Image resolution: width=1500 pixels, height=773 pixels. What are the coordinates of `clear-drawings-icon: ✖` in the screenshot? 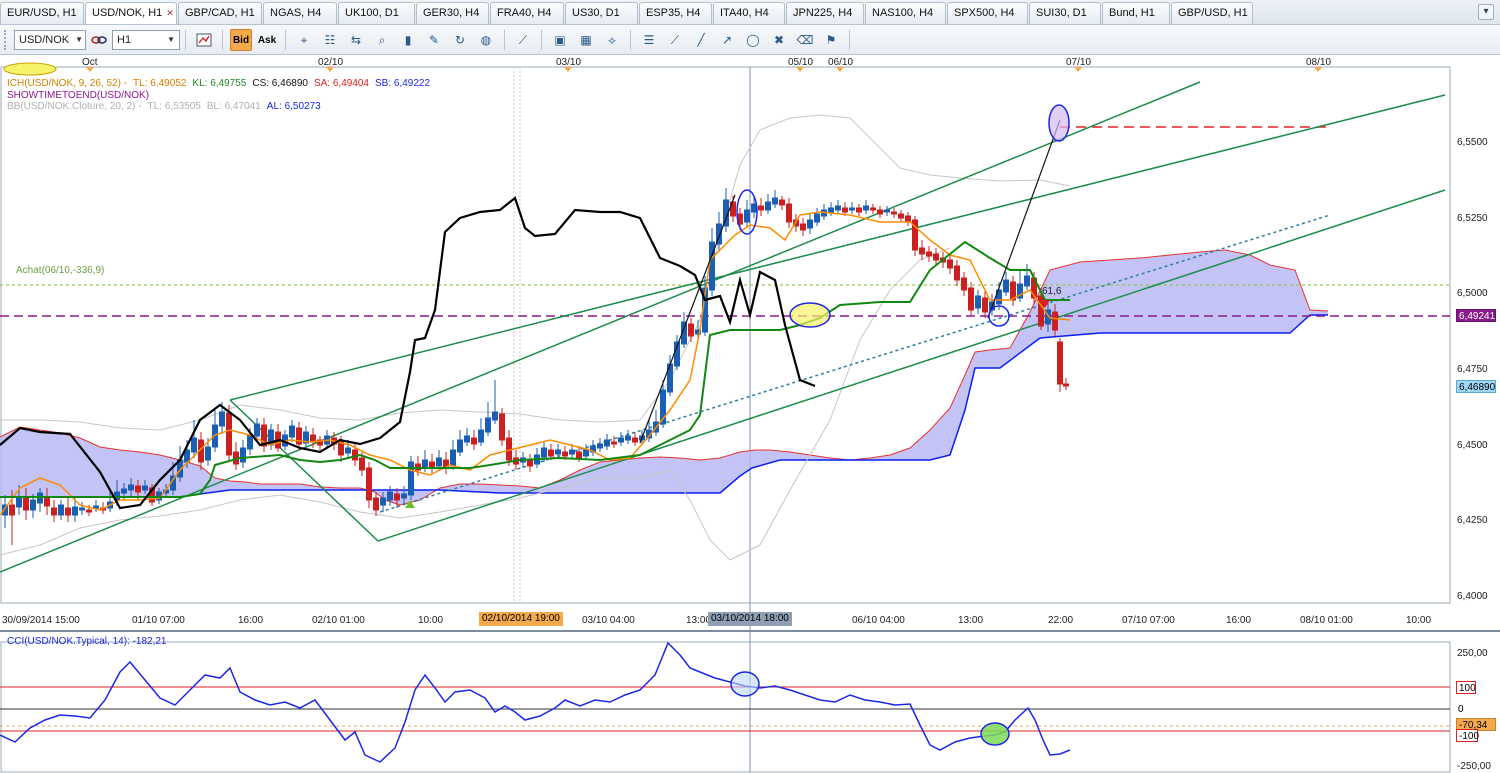 It's located at (779, 40).